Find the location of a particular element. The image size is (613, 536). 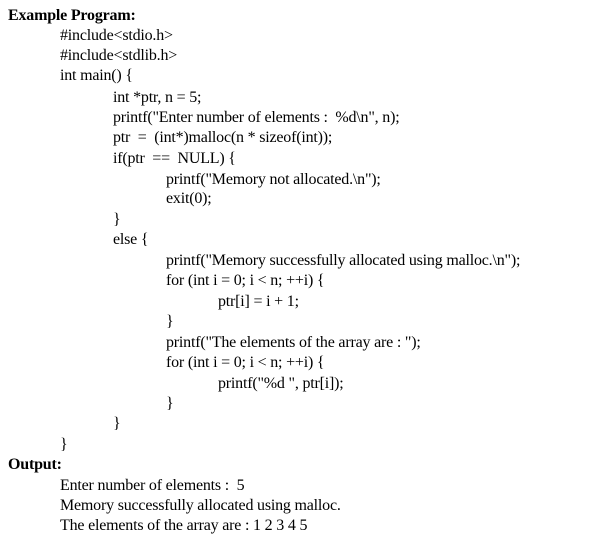

code-line-assign-element: ptr[i] = i + 1; is located at coordinates (258, 301).